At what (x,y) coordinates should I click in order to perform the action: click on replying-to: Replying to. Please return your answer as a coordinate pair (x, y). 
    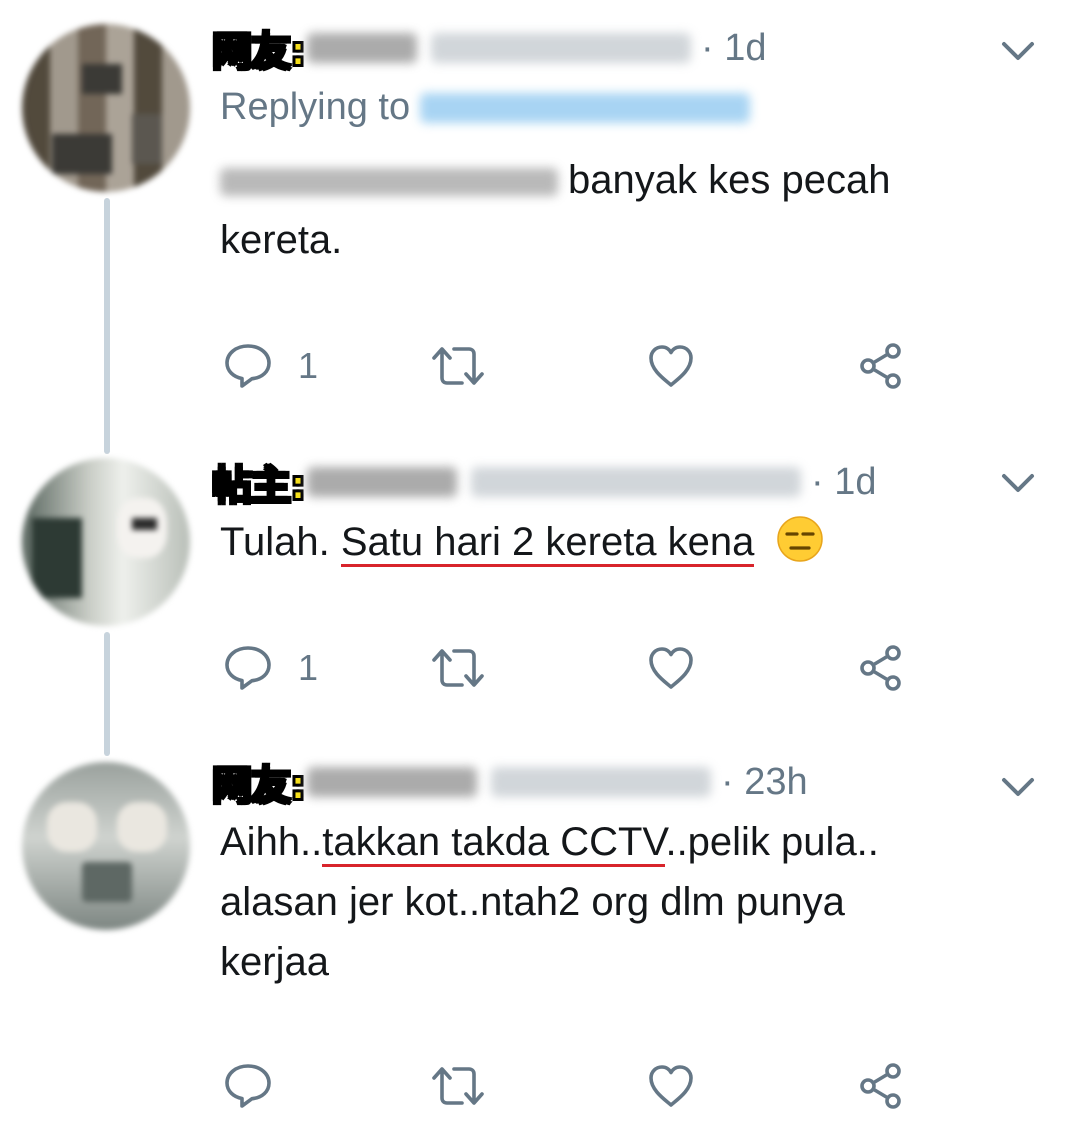
    Looking at the image, I should click on (485, 107).